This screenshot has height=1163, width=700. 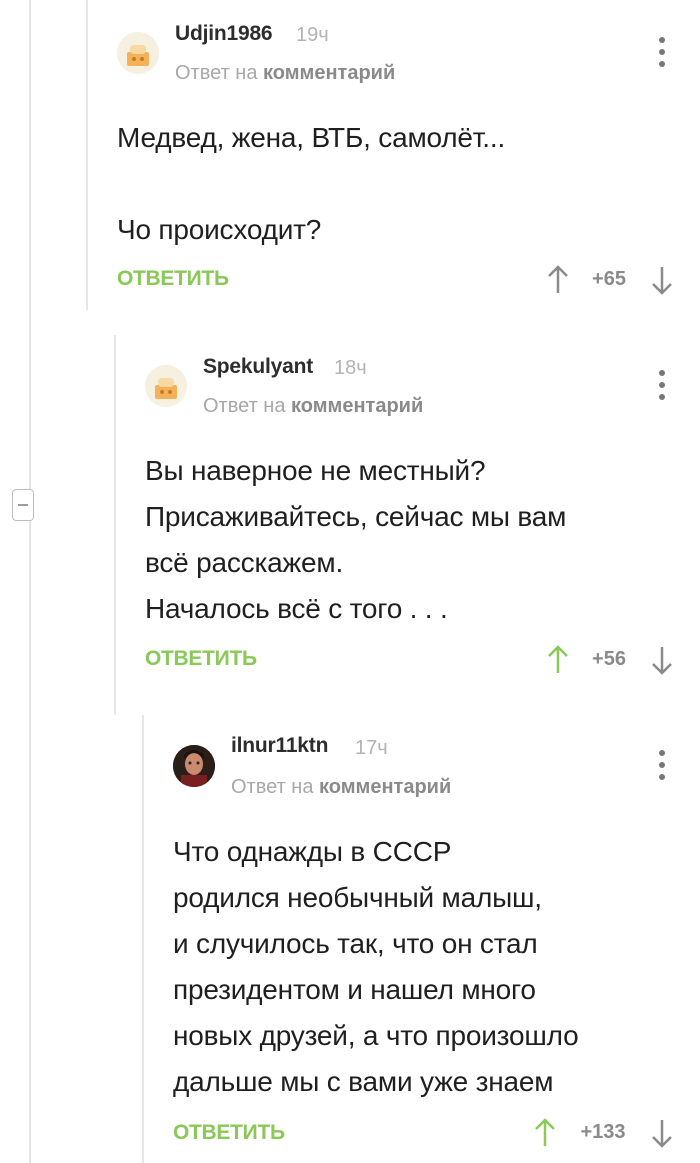 I want to click on vote-score: +133, so click(x=603, y=1132).